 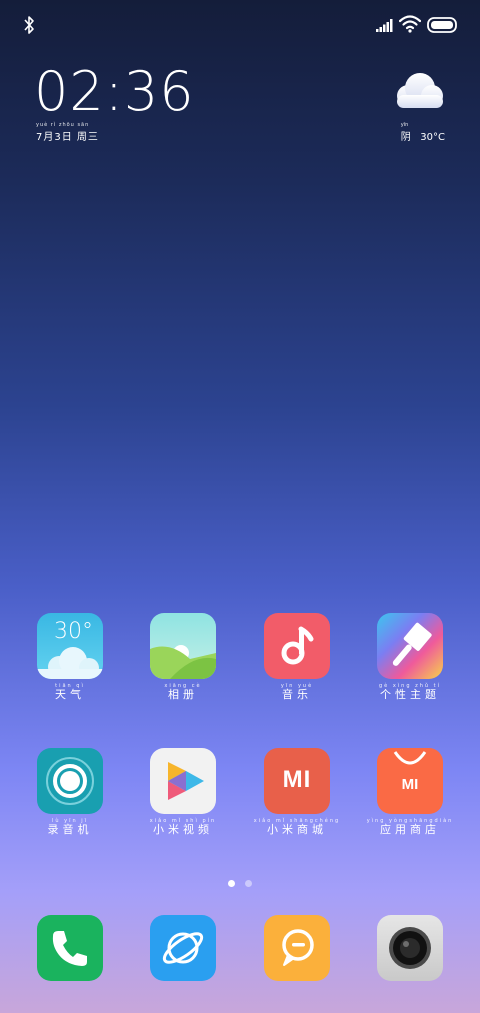 I want to click on app-themes: gè xìng zhǔ tí 个性主题, so click(x=410, y=657).